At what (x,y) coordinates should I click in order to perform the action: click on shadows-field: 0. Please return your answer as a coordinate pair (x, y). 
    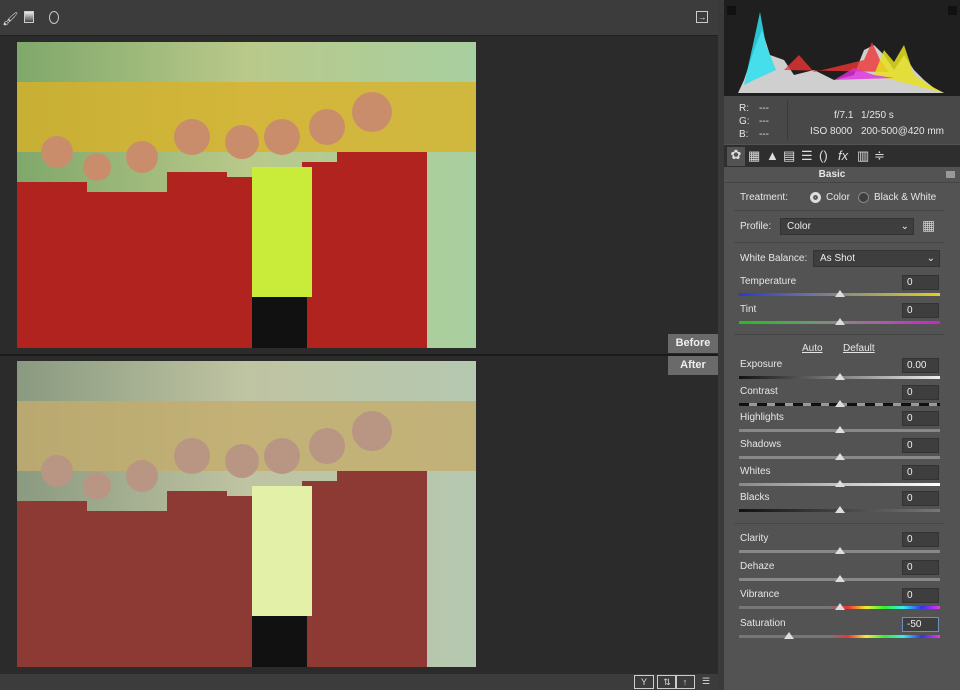
    Looking at the image, I should click on (920, 445).